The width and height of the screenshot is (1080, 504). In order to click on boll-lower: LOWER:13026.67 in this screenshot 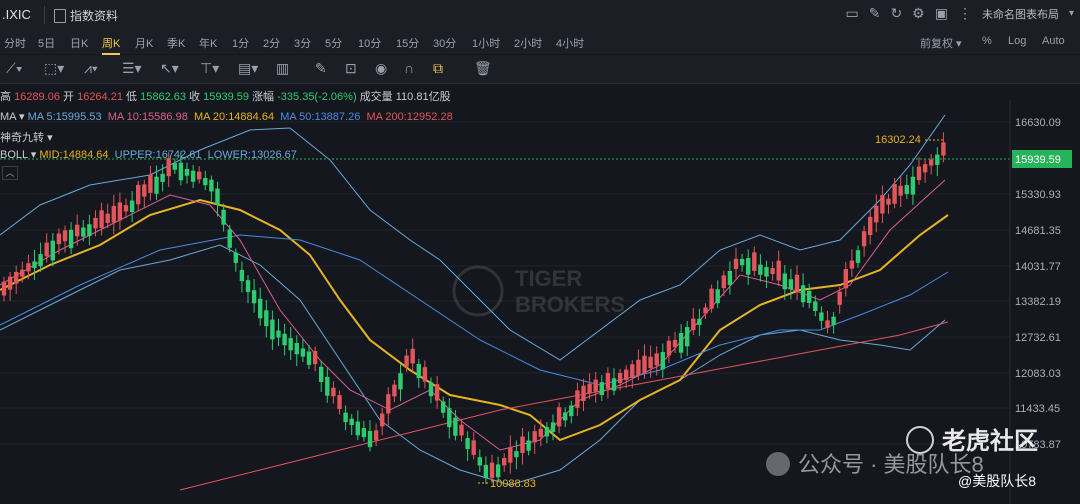, I will do `click(252, 155)`.